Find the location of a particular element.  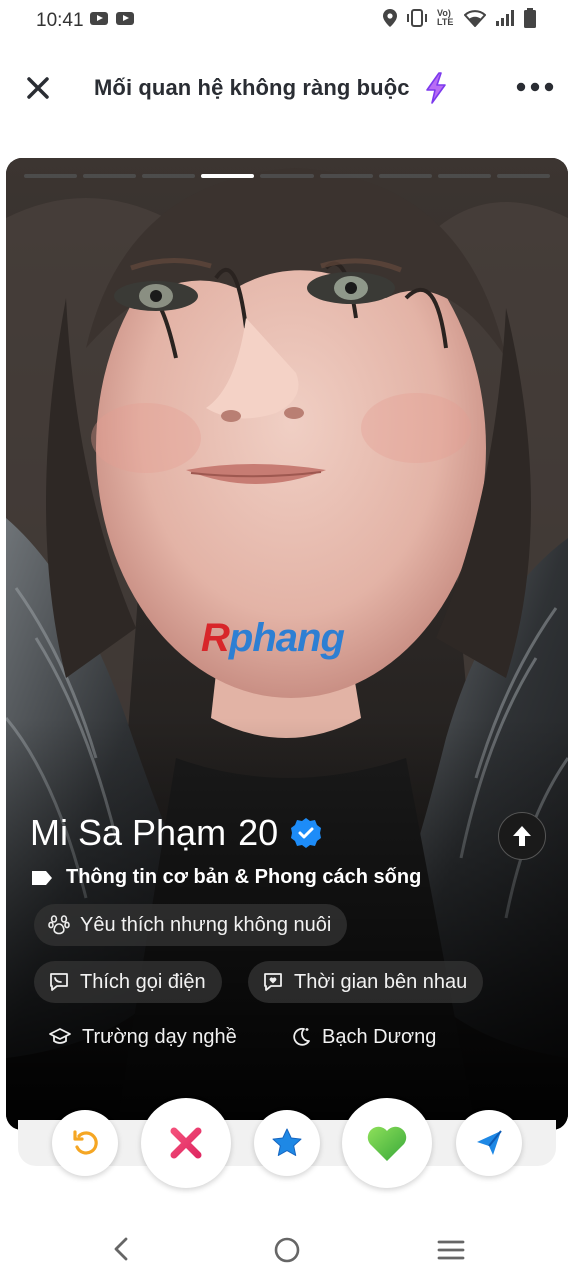

home-icon is located at coordinates (287, 1250).